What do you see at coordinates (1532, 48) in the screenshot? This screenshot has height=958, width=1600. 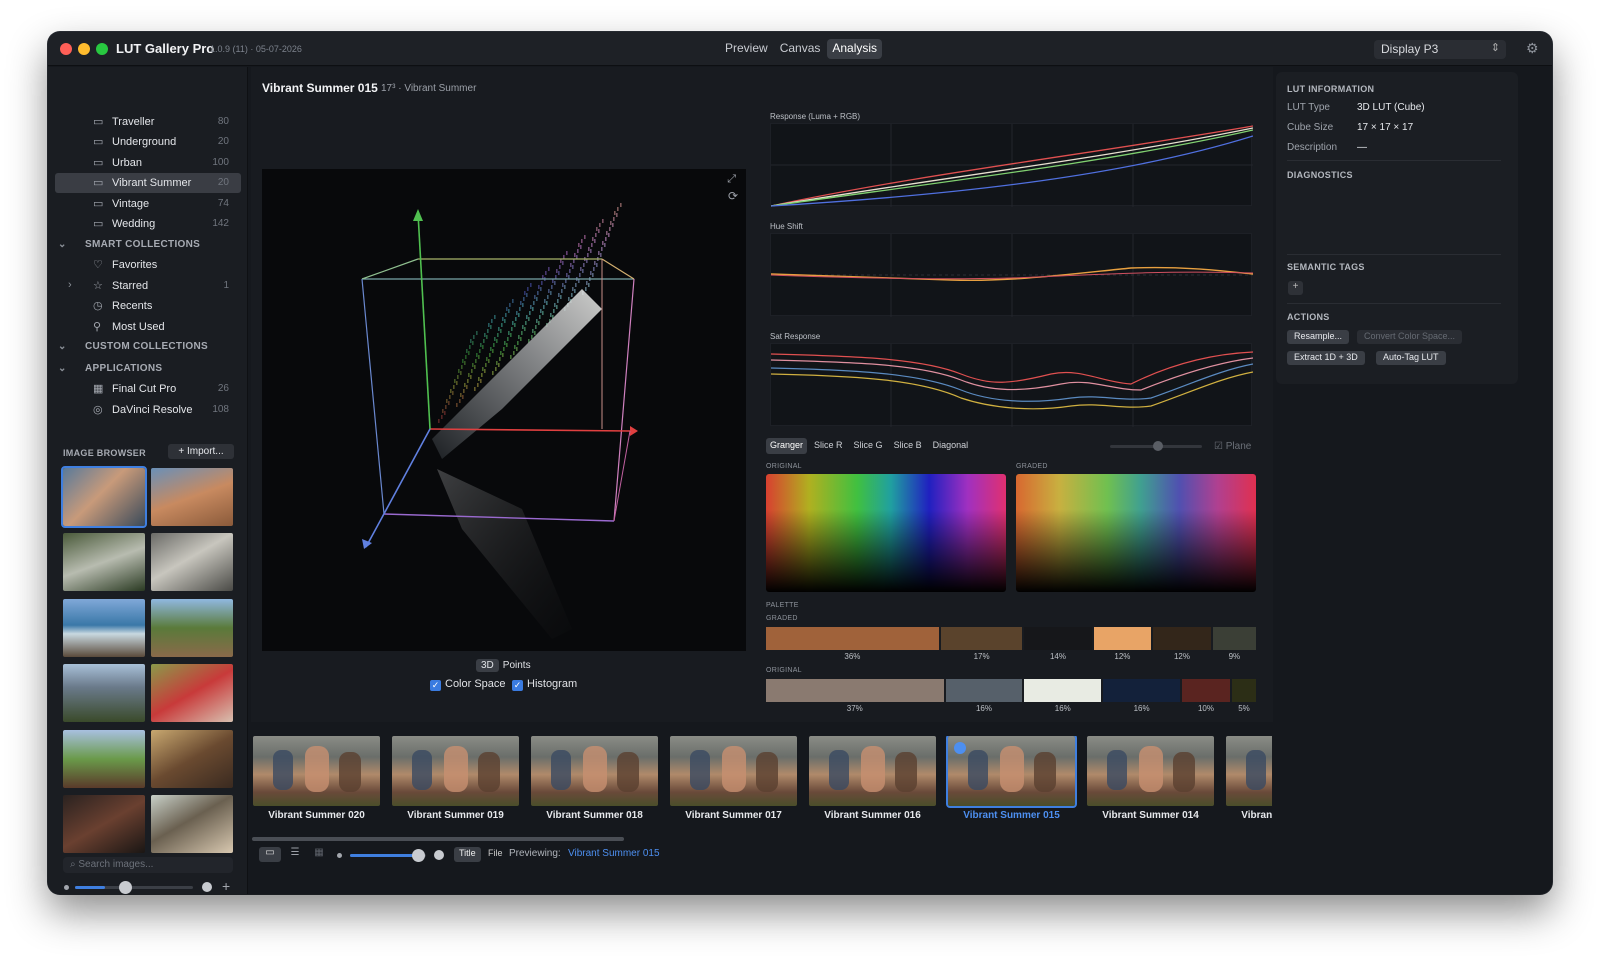 I see `gear-icon: ⚙` at bounding box center [1532, 48].